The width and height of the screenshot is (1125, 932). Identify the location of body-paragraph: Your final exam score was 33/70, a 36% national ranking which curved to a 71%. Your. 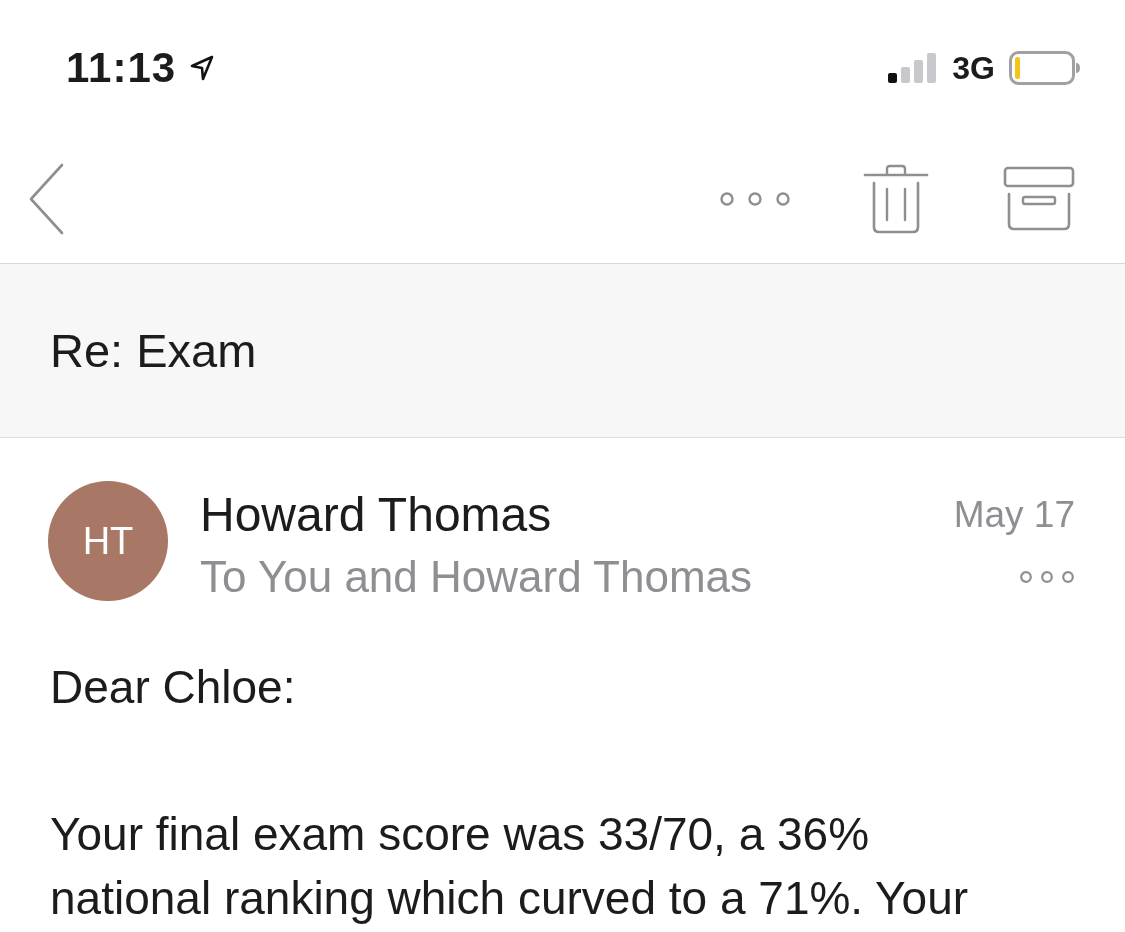
(510, 866).